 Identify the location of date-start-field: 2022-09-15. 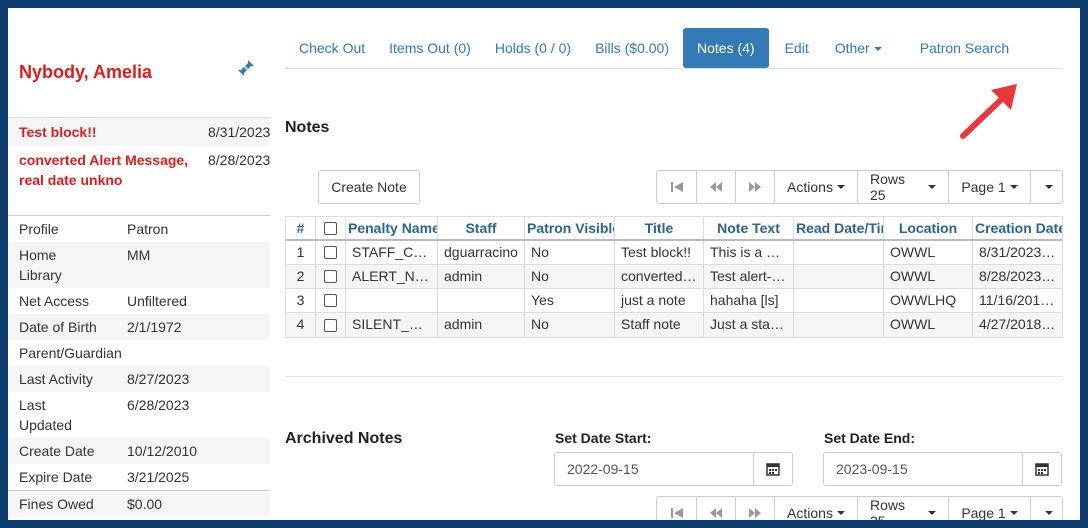
(673, 469).